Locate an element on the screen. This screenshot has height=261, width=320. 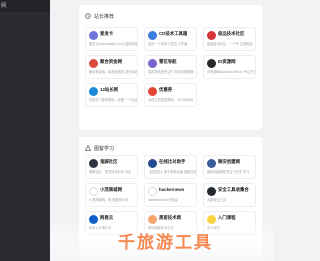
site-description: 【在线比】用于带着全面 视频文件的 is located at coordinates (172, 172).